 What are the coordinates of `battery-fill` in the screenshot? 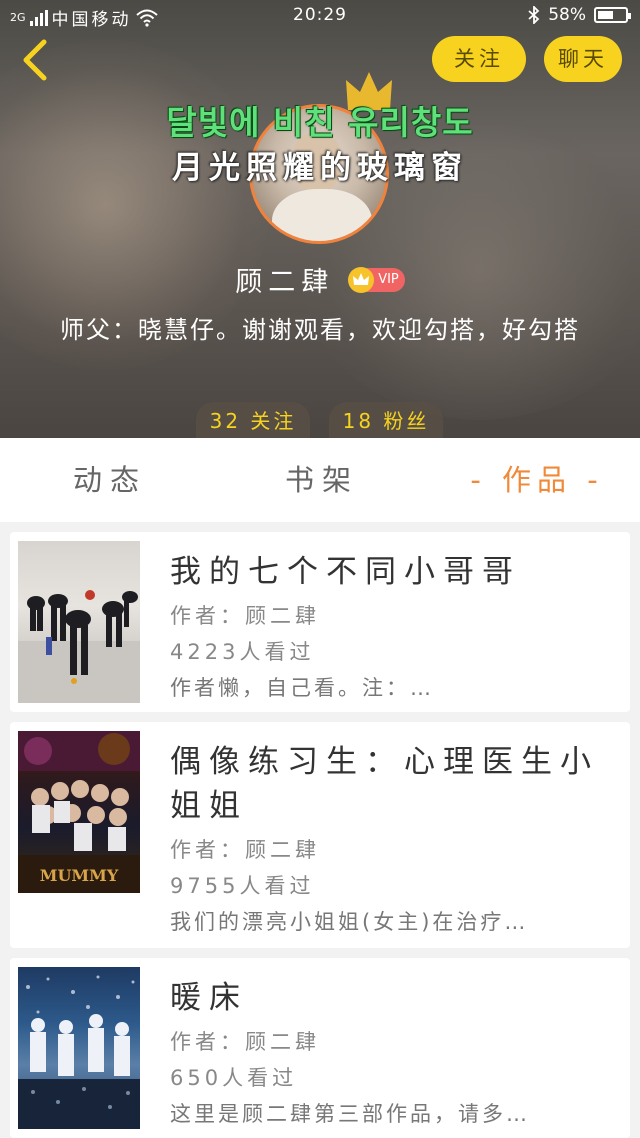 It's located at (605, 15).